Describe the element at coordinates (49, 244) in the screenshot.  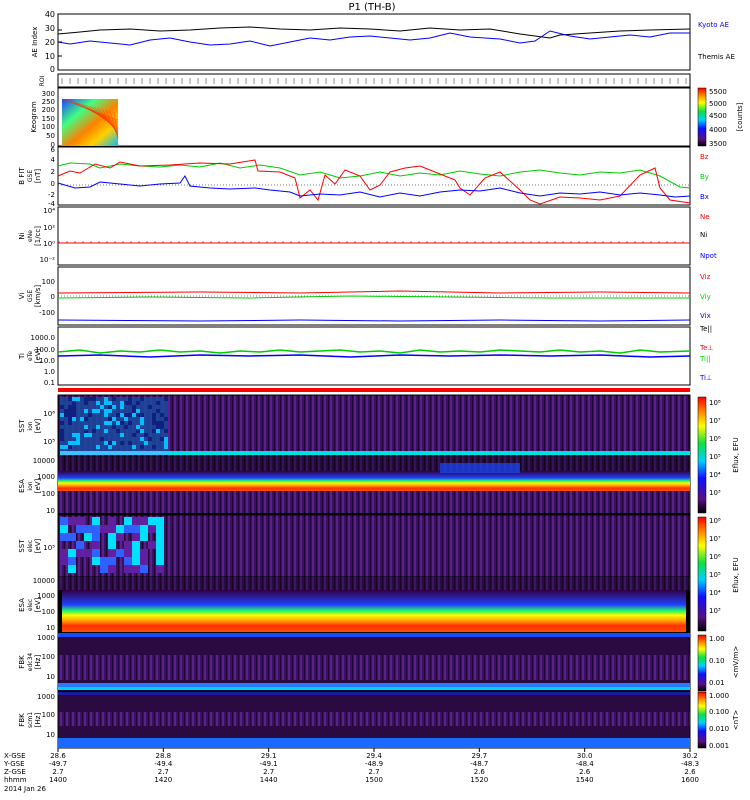
I see `den-ytick-2: 10⁰` at that location.